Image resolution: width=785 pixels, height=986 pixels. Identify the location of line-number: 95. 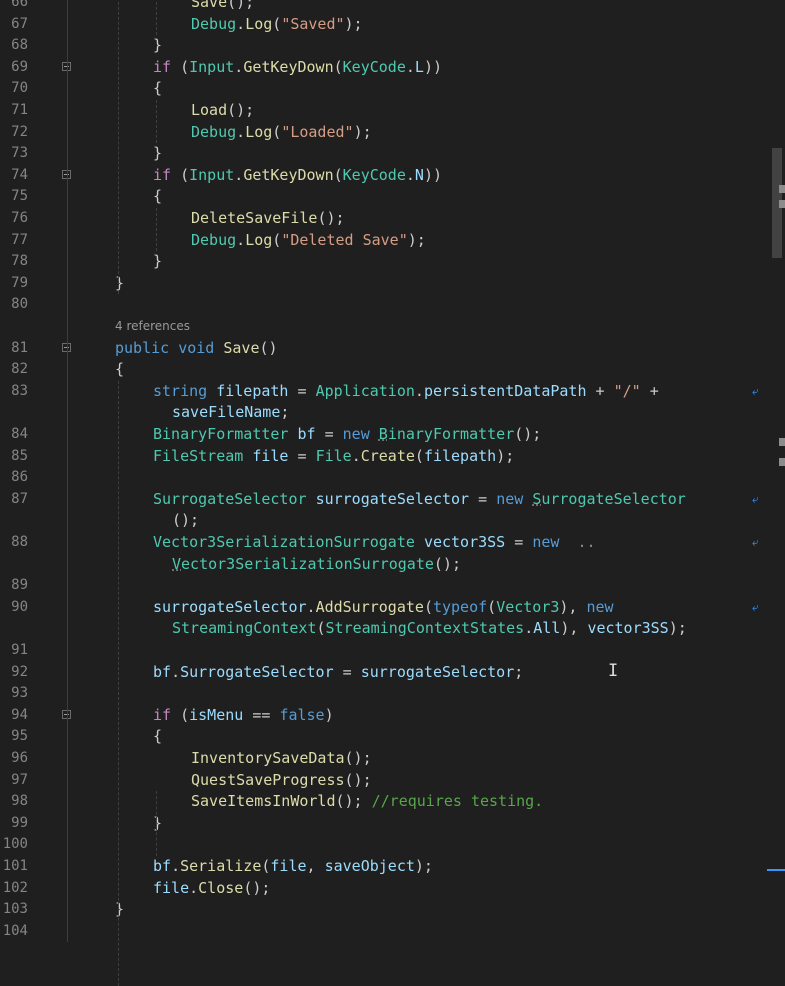
(19, 736).